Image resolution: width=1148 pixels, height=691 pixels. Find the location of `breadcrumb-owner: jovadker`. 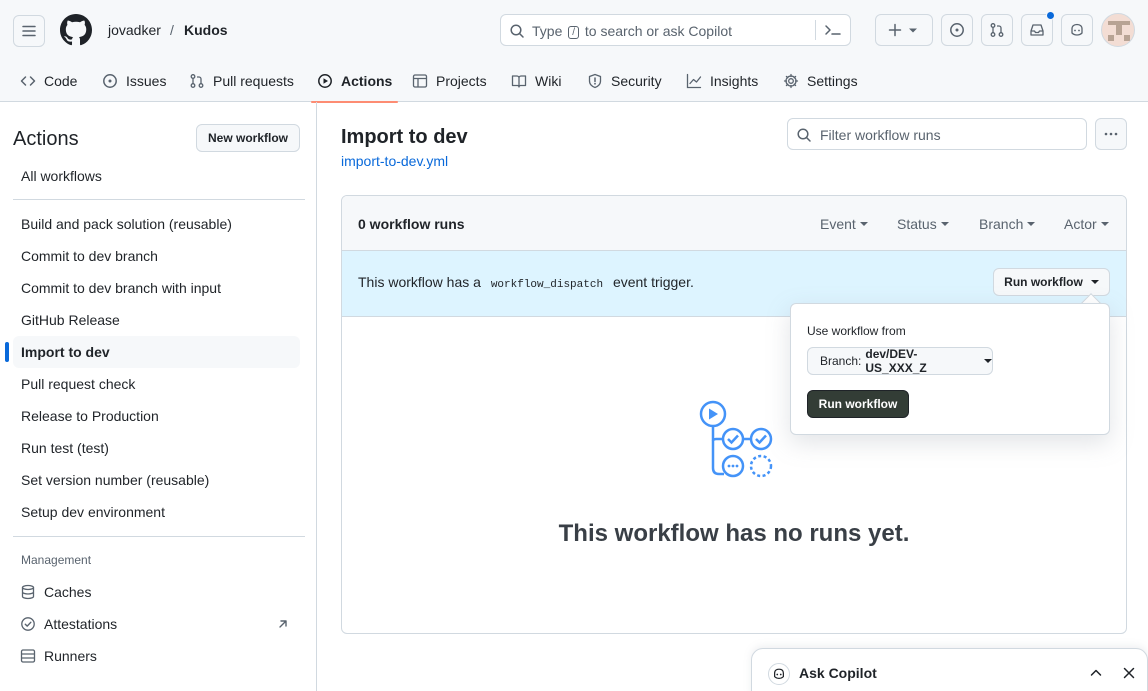

breadcrumb-owner: jovadker is located at coordinates (134, 30).